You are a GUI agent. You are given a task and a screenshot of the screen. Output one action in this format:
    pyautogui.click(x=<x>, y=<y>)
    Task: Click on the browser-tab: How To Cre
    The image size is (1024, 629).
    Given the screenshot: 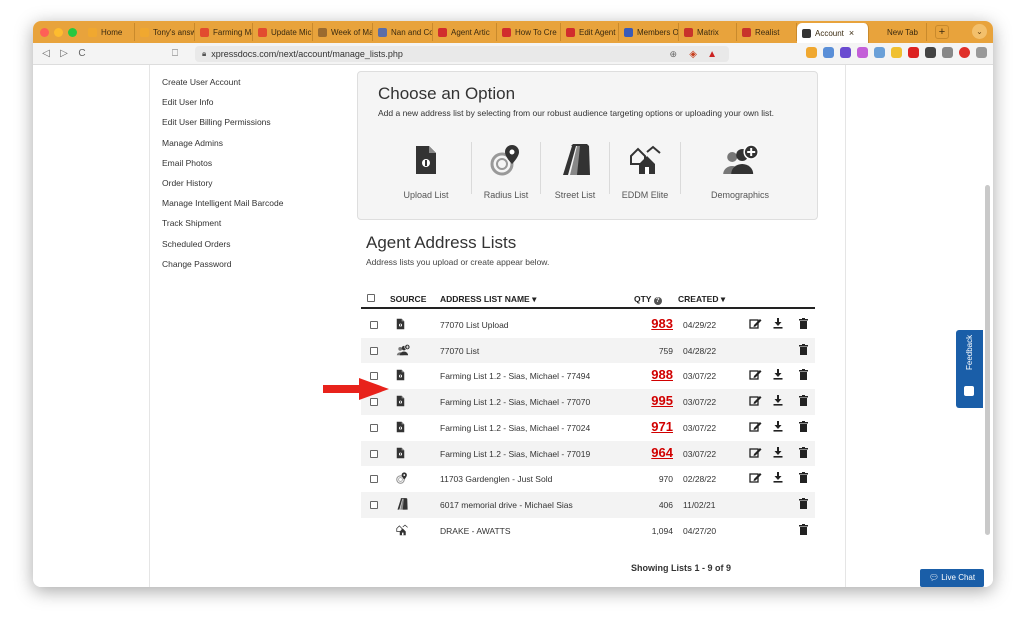 What is the action you would take?
    pyautogui.click(x=529, y=32)
    